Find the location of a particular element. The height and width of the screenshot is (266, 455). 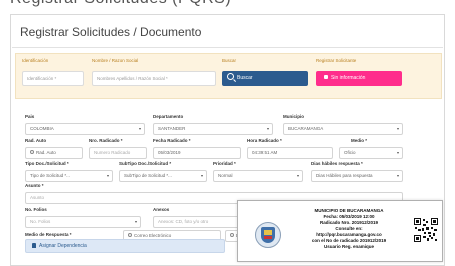

fecha-radicado-input: 05/03/2019 is located at coordinates (197, 153).